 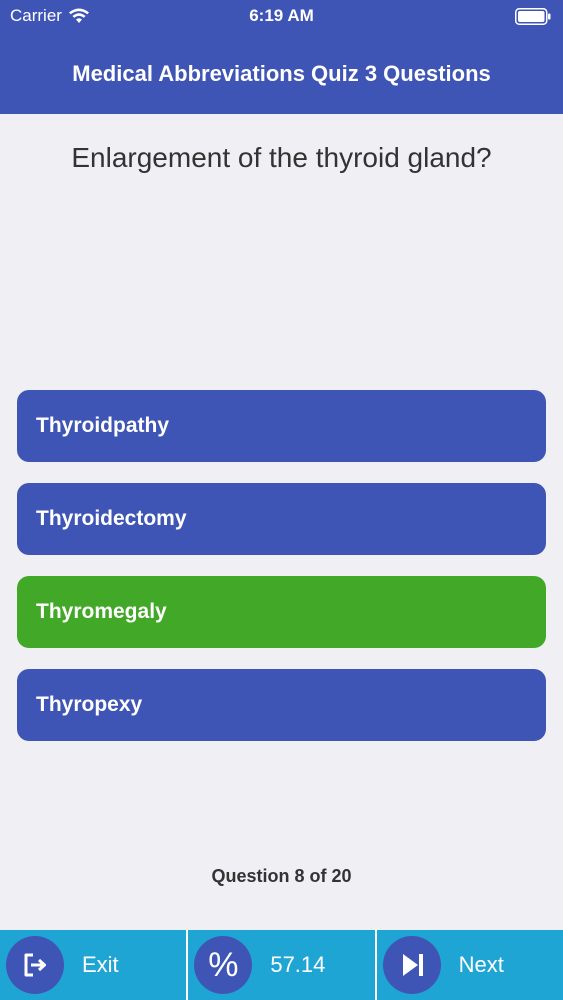 I want to click on score-display: % 57.14, so click(x=282, y=965).